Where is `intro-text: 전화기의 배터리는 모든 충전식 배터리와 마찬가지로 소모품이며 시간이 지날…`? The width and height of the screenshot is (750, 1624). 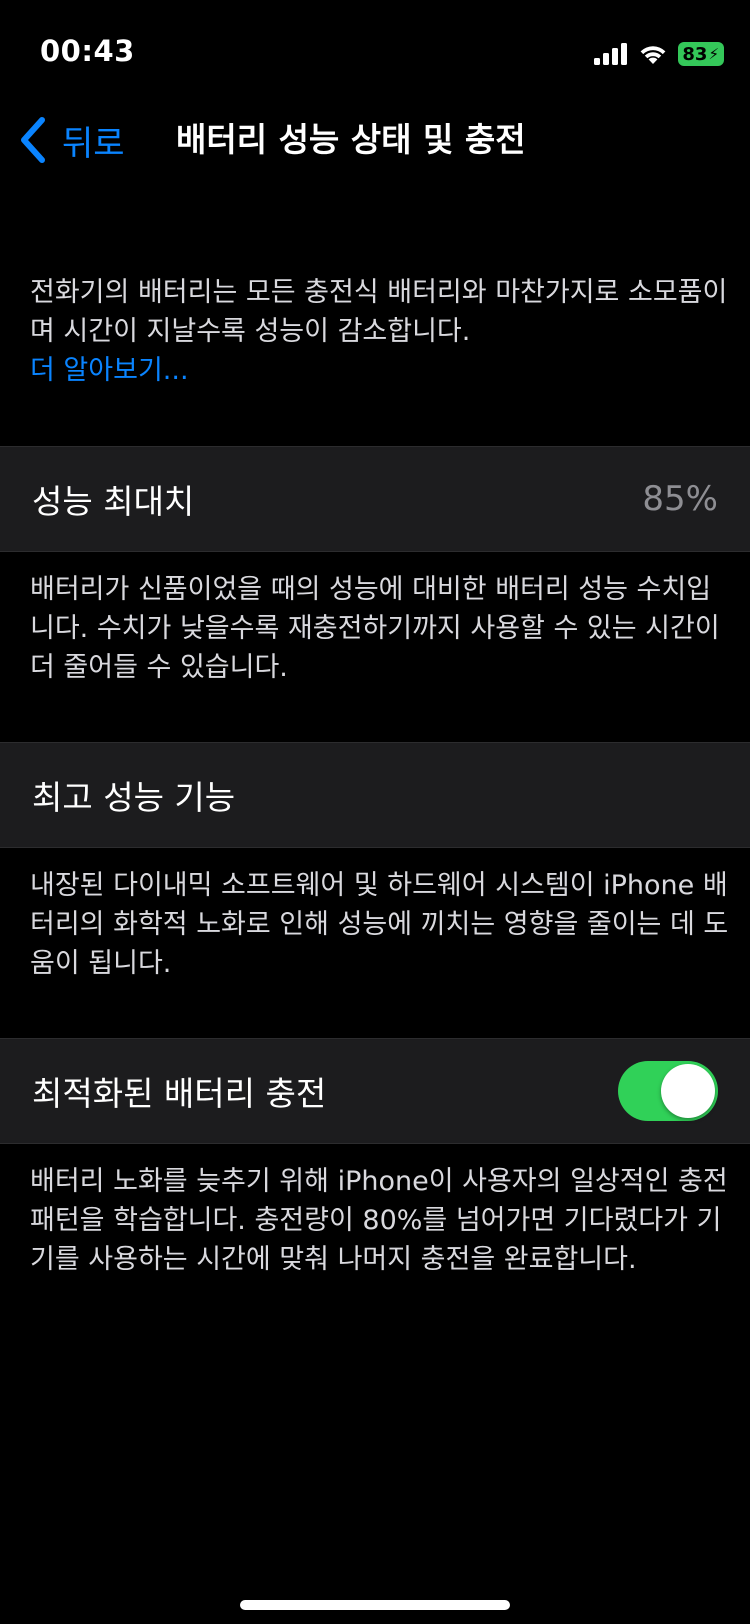
intro-text: 전화기의 배터리는 모든 충전식 배터리와 마찬가지로 소모품이며 시간이 지날… is located at coordinates (379, 312).